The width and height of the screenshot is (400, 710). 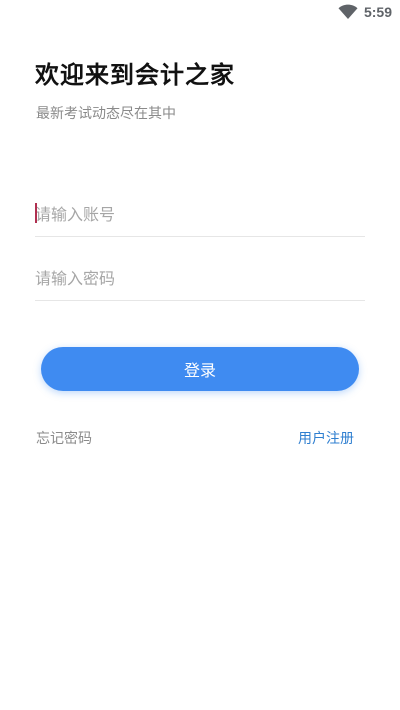 What do you see at coordinates (36, 213) in the screenshot?
I see `text-cursor` at bounding box center [36, 213].